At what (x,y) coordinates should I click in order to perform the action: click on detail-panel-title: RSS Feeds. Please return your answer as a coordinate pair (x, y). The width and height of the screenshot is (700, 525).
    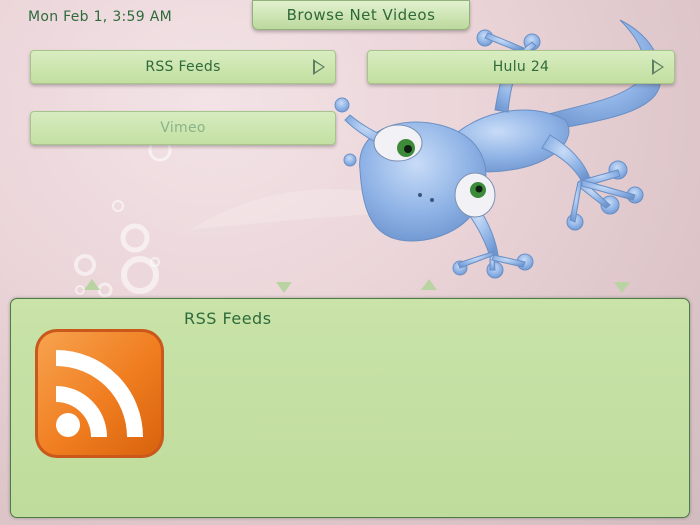
    Looking at the image, I should click on (228, 318).